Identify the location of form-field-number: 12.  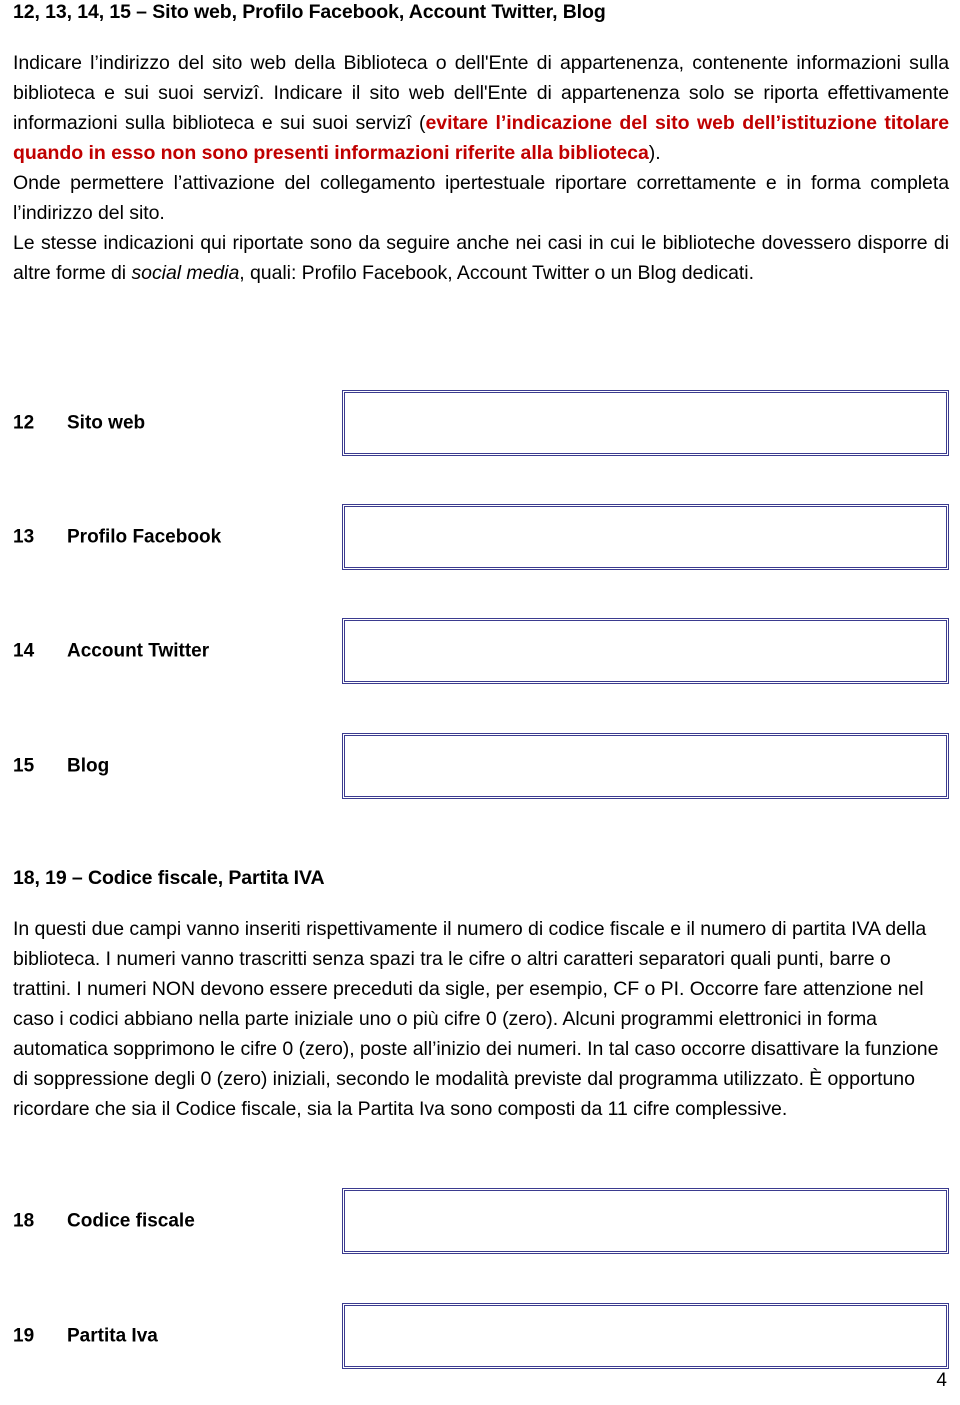
(24, 423).